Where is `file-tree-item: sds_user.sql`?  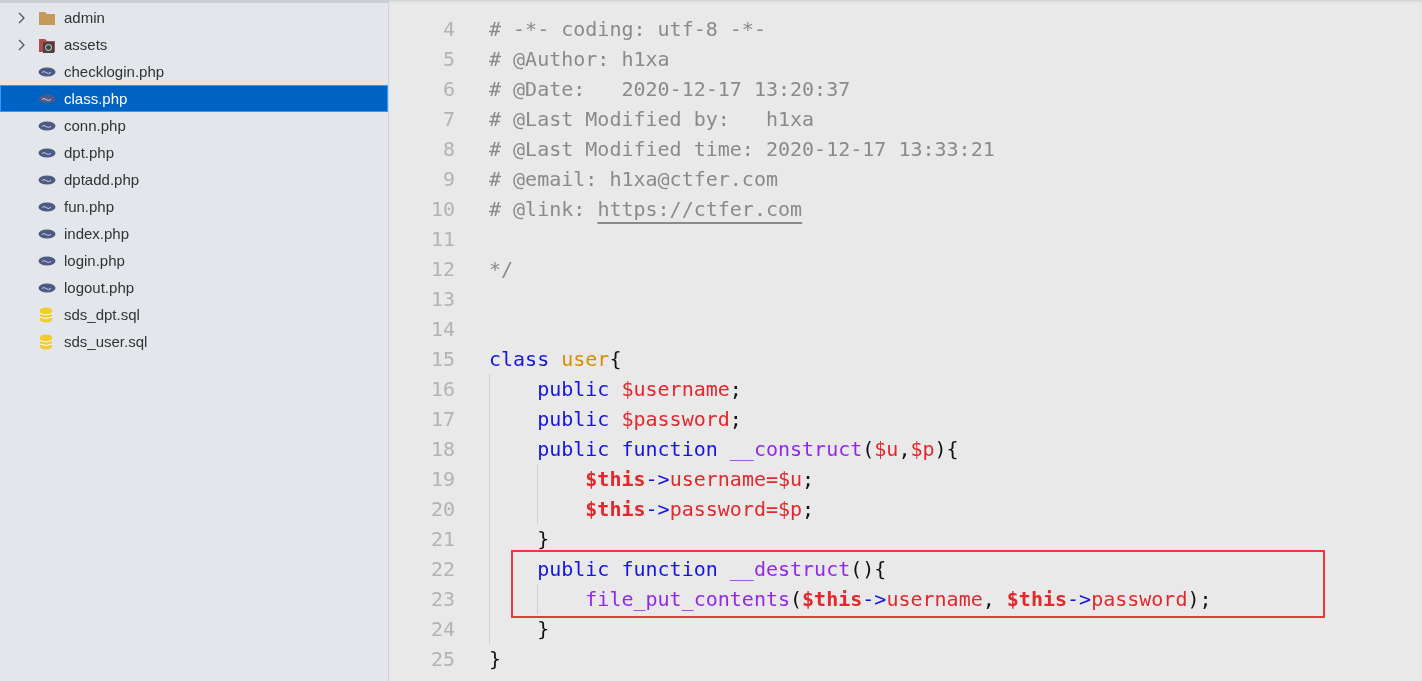
file-tree-item: sds_user.sql is located at coordinates (194, 341).